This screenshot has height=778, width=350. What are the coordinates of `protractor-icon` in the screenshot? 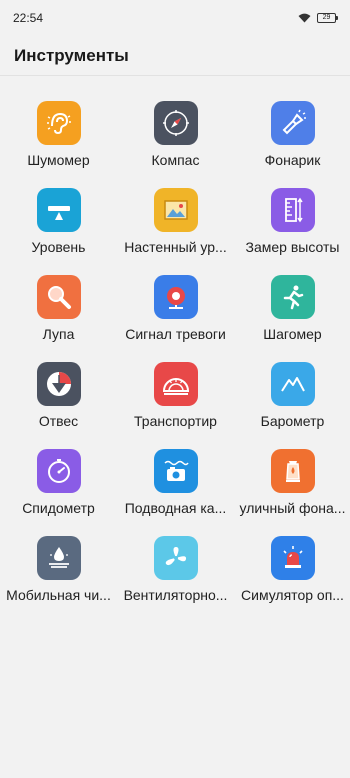 It's located at (175, 384).